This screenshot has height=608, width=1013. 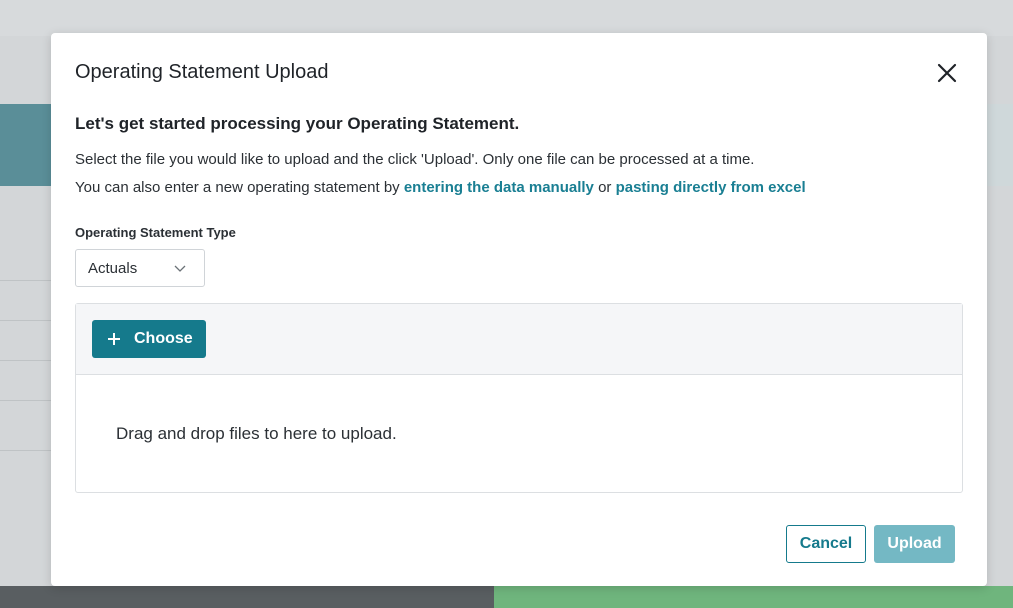 I want to click on description-mid: or, so click(x=605, y=187).